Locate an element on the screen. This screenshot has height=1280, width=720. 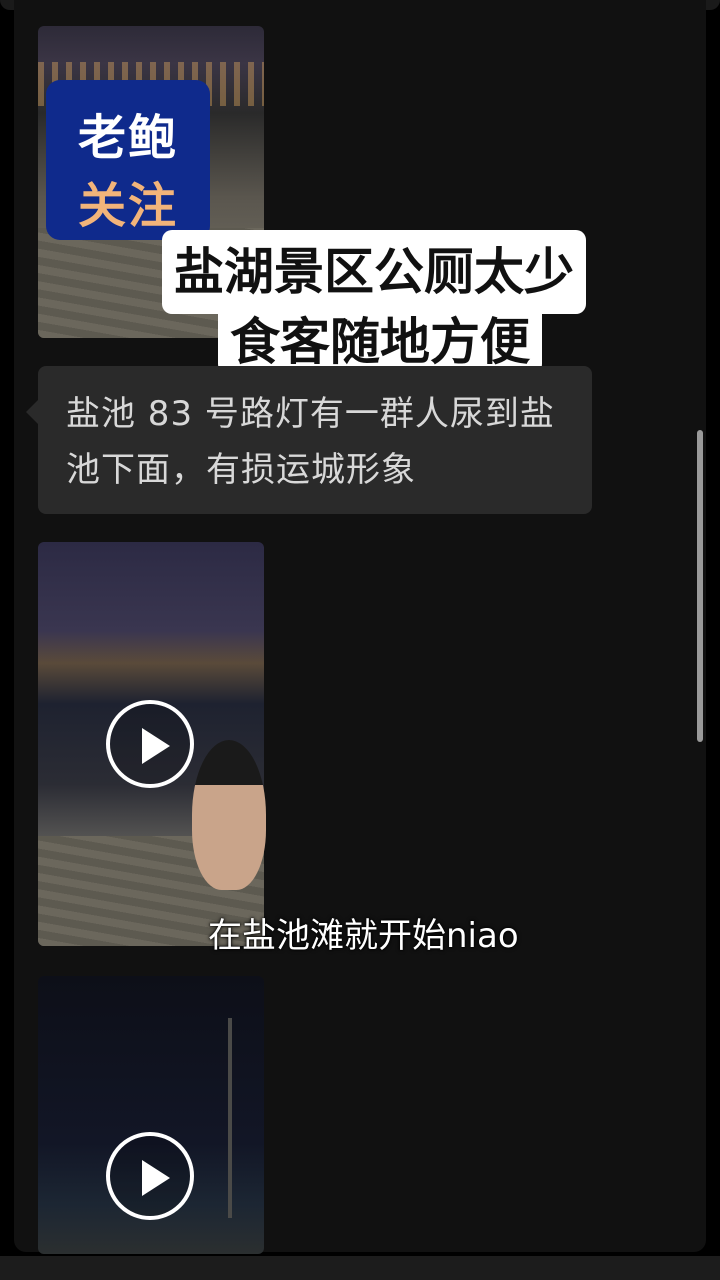
logo-line2: 关注 is located at coordinates (127, 206).